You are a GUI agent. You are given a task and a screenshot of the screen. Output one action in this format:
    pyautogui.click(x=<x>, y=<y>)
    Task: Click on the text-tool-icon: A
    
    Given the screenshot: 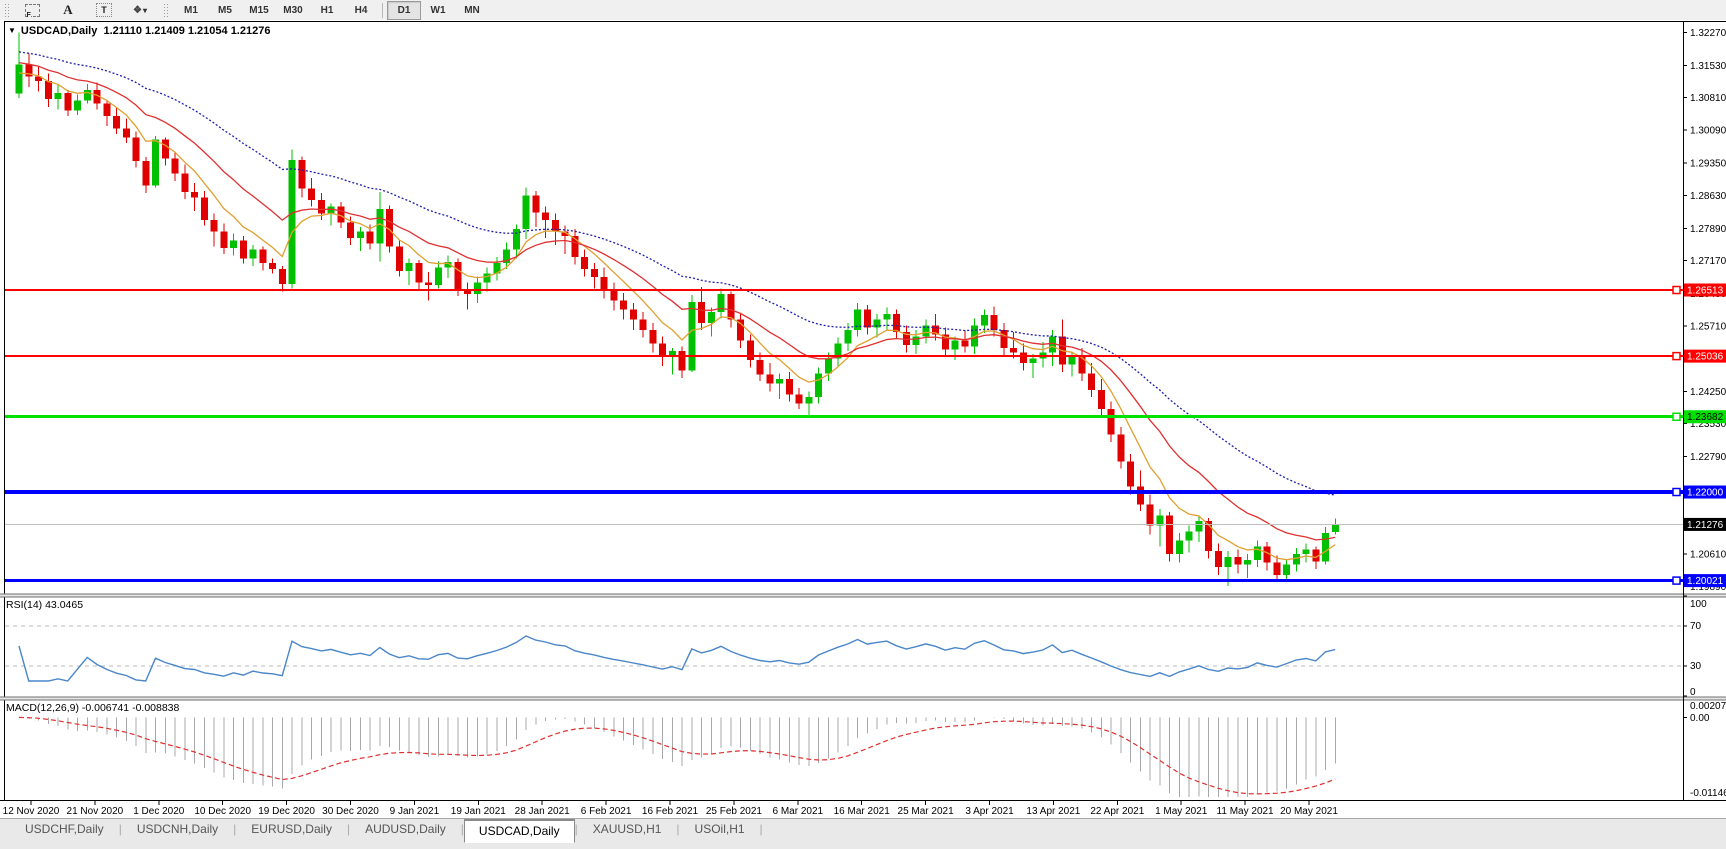 What is the action you would take?
    pyautogui.click(x=68, y=9)
    